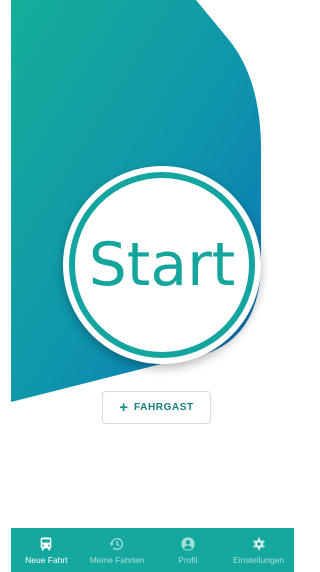 This screenshot has width=320, height=572. Describe the element at coordinates (46, 544) in the screenshot. I see `bus-icon` at that location.